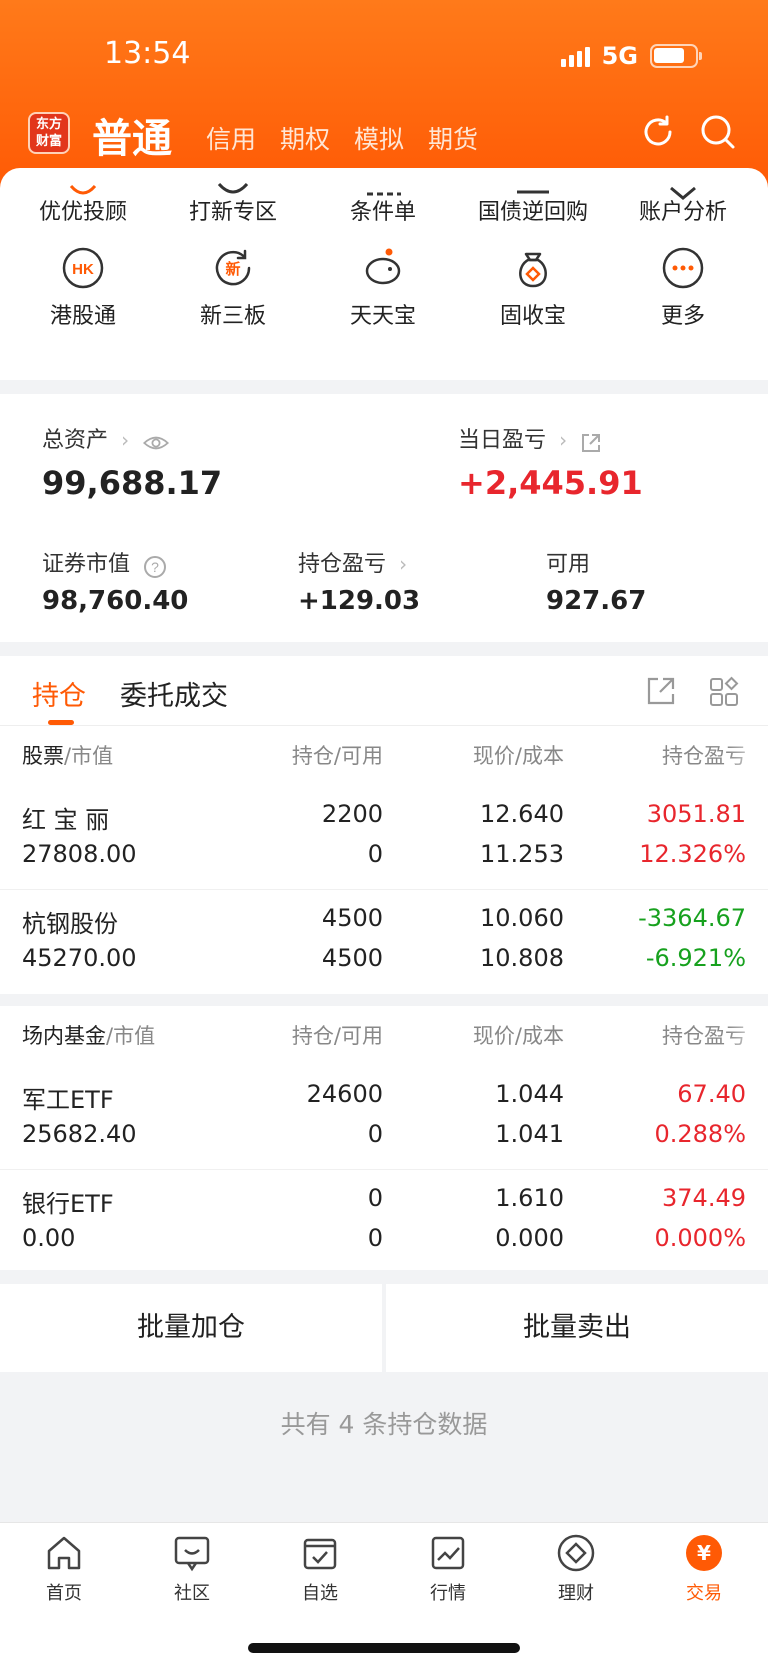 The image size is (768, 1669). I want to click on signal-icon, so click(575, 56).